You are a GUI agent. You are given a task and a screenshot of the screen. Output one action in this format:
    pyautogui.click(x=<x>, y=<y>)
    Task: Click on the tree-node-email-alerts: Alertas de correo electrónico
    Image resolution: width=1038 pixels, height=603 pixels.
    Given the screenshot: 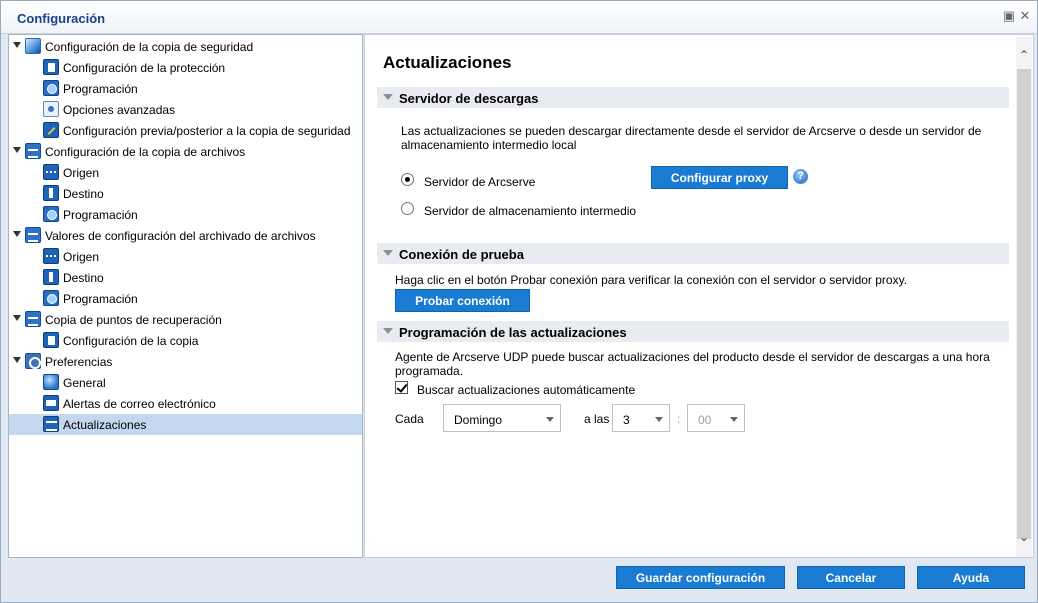 What is the action you would take?
    pyautogui.click(x=185, y=403)
    